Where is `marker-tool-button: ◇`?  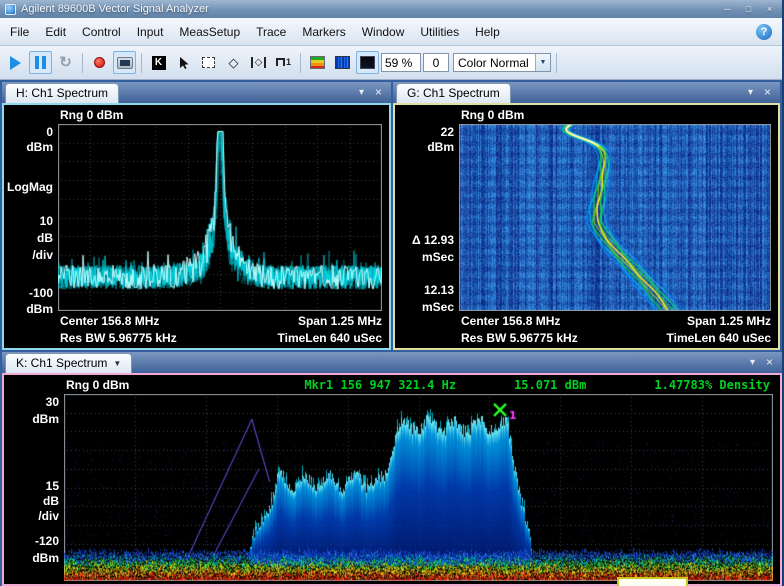 marker-tool-button: ◇ is located at coordinates (233, 62).